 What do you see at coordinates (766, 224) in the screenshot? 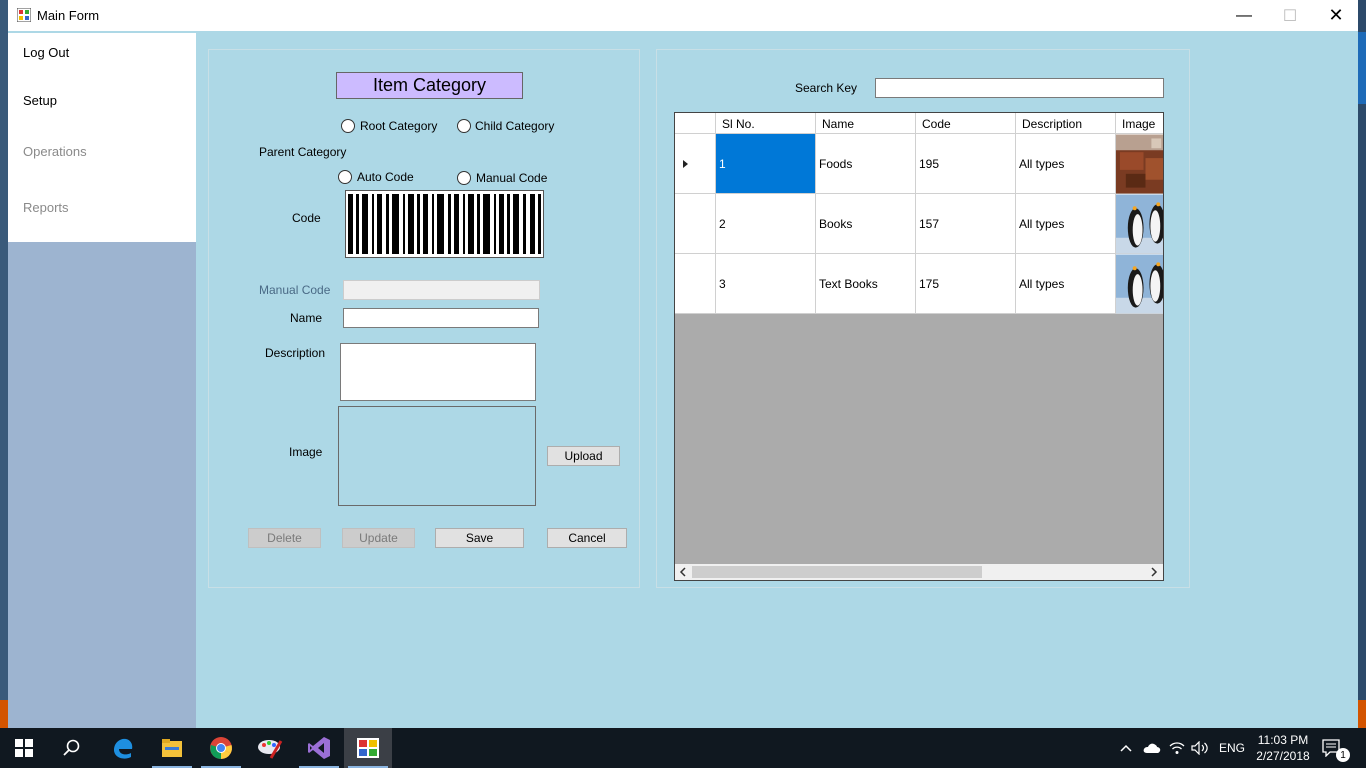
I see `cell-sl-no: 2` at bounding box center [766, 224].